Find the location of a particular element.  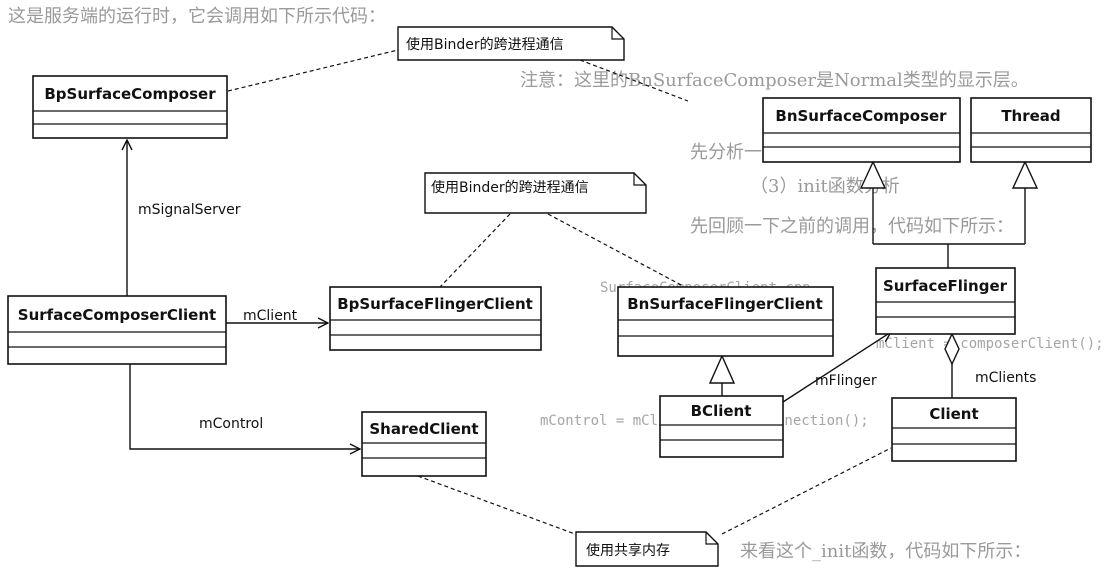

note-text: 使用共享内存 is located at coordinates (628, 550).